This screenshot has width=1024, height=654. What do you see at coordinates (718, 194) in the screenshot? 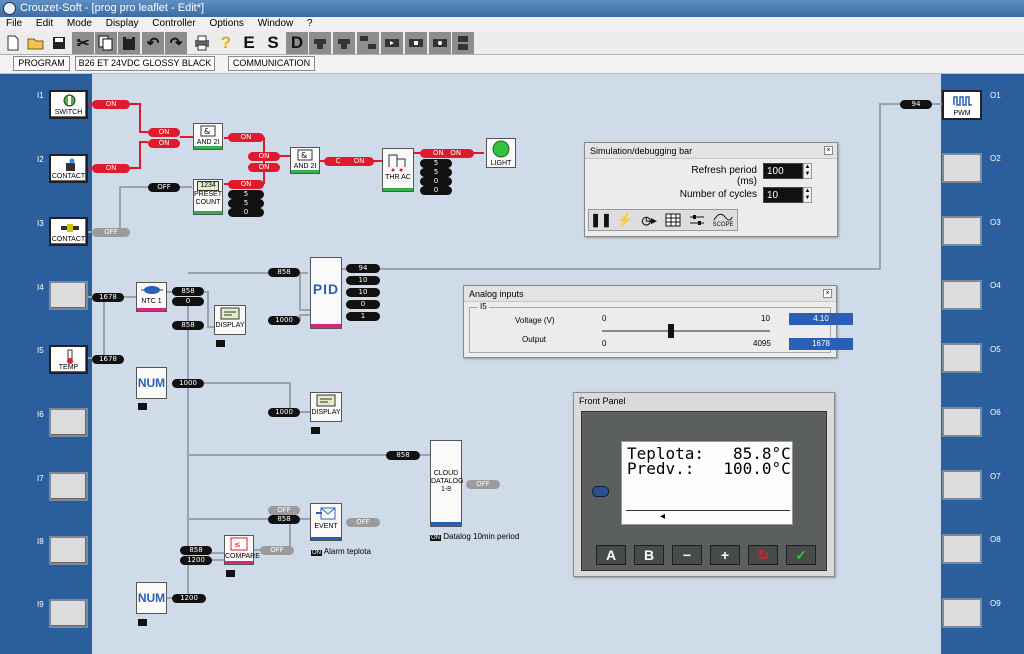
I see `cycles-label: Number of cycles` at bounding box center [718, 194].